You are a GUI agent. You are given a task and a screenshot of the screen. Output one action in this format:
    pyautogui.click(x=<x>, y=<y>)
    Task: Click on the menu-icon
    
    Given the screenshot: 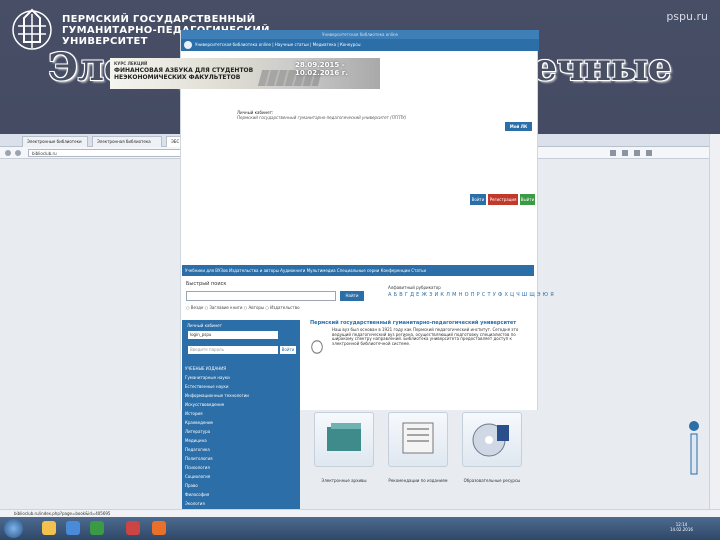 What is the action you would take?
    pyautogui.click(x=649, y=153)
    